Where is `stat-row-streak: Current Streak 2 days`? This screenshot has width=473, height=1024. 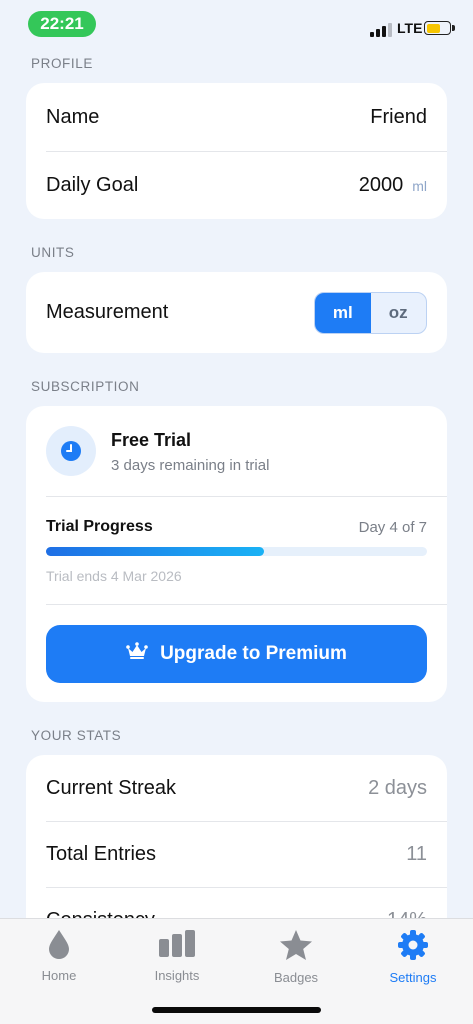 stat-row-streak: Current Streak 2 days is located at coordinates (236, 788).